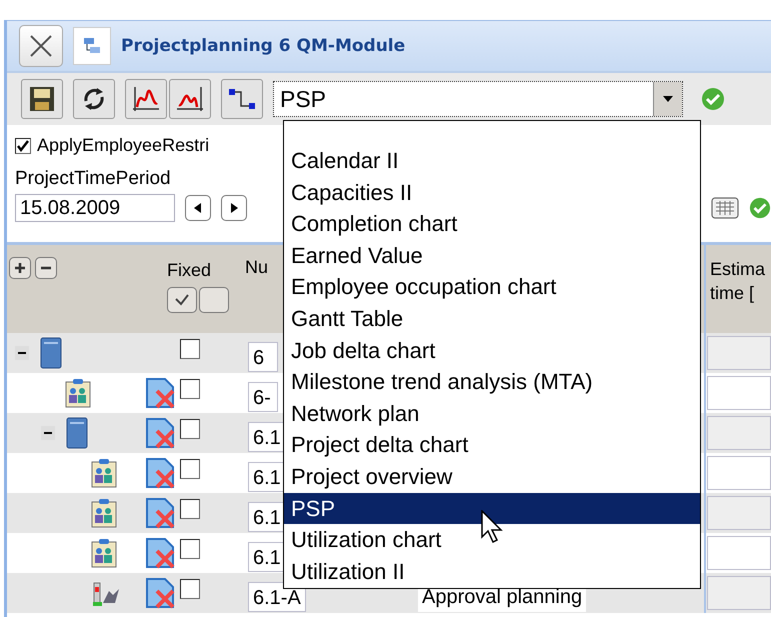 The image size is (771, 617). I want to click on table-cell: 6-, so click(263, 397).